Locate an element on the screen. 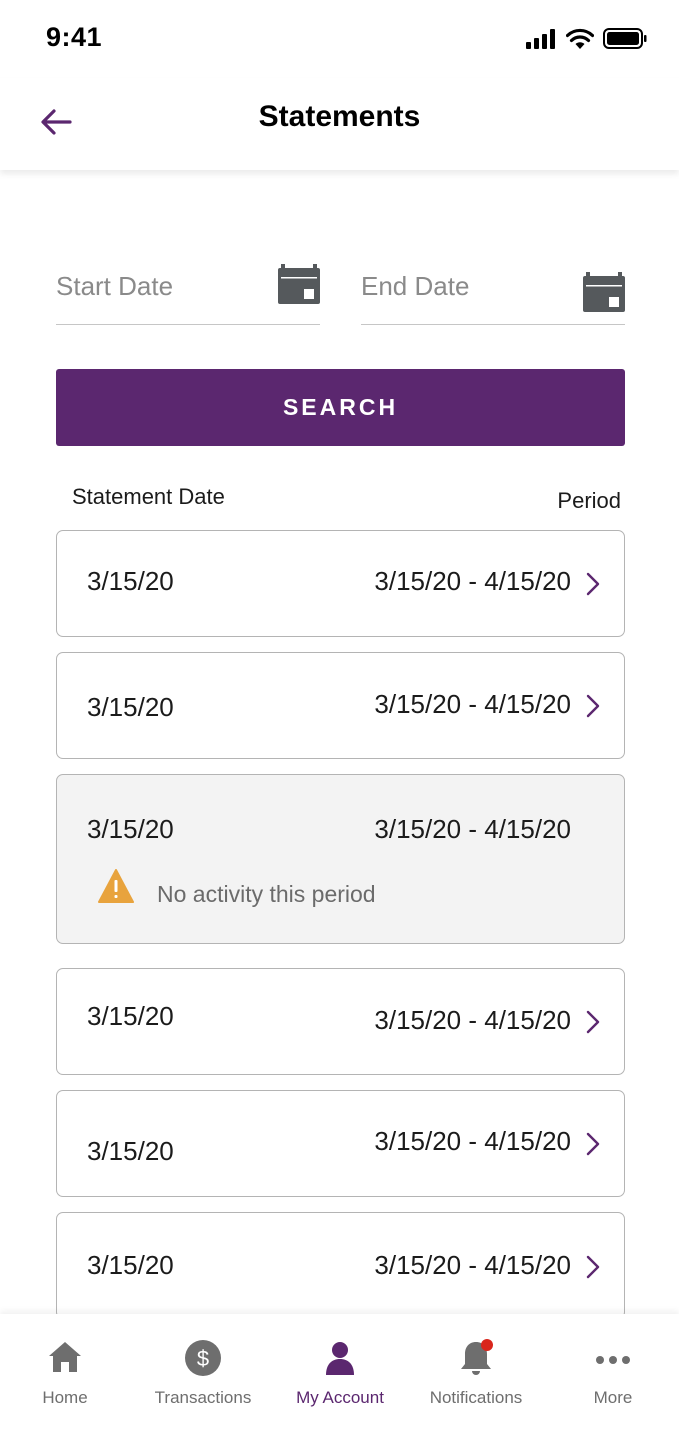 The image size is (679, 1452). tab-label: Transactions is located at coordinates (203, 1397).